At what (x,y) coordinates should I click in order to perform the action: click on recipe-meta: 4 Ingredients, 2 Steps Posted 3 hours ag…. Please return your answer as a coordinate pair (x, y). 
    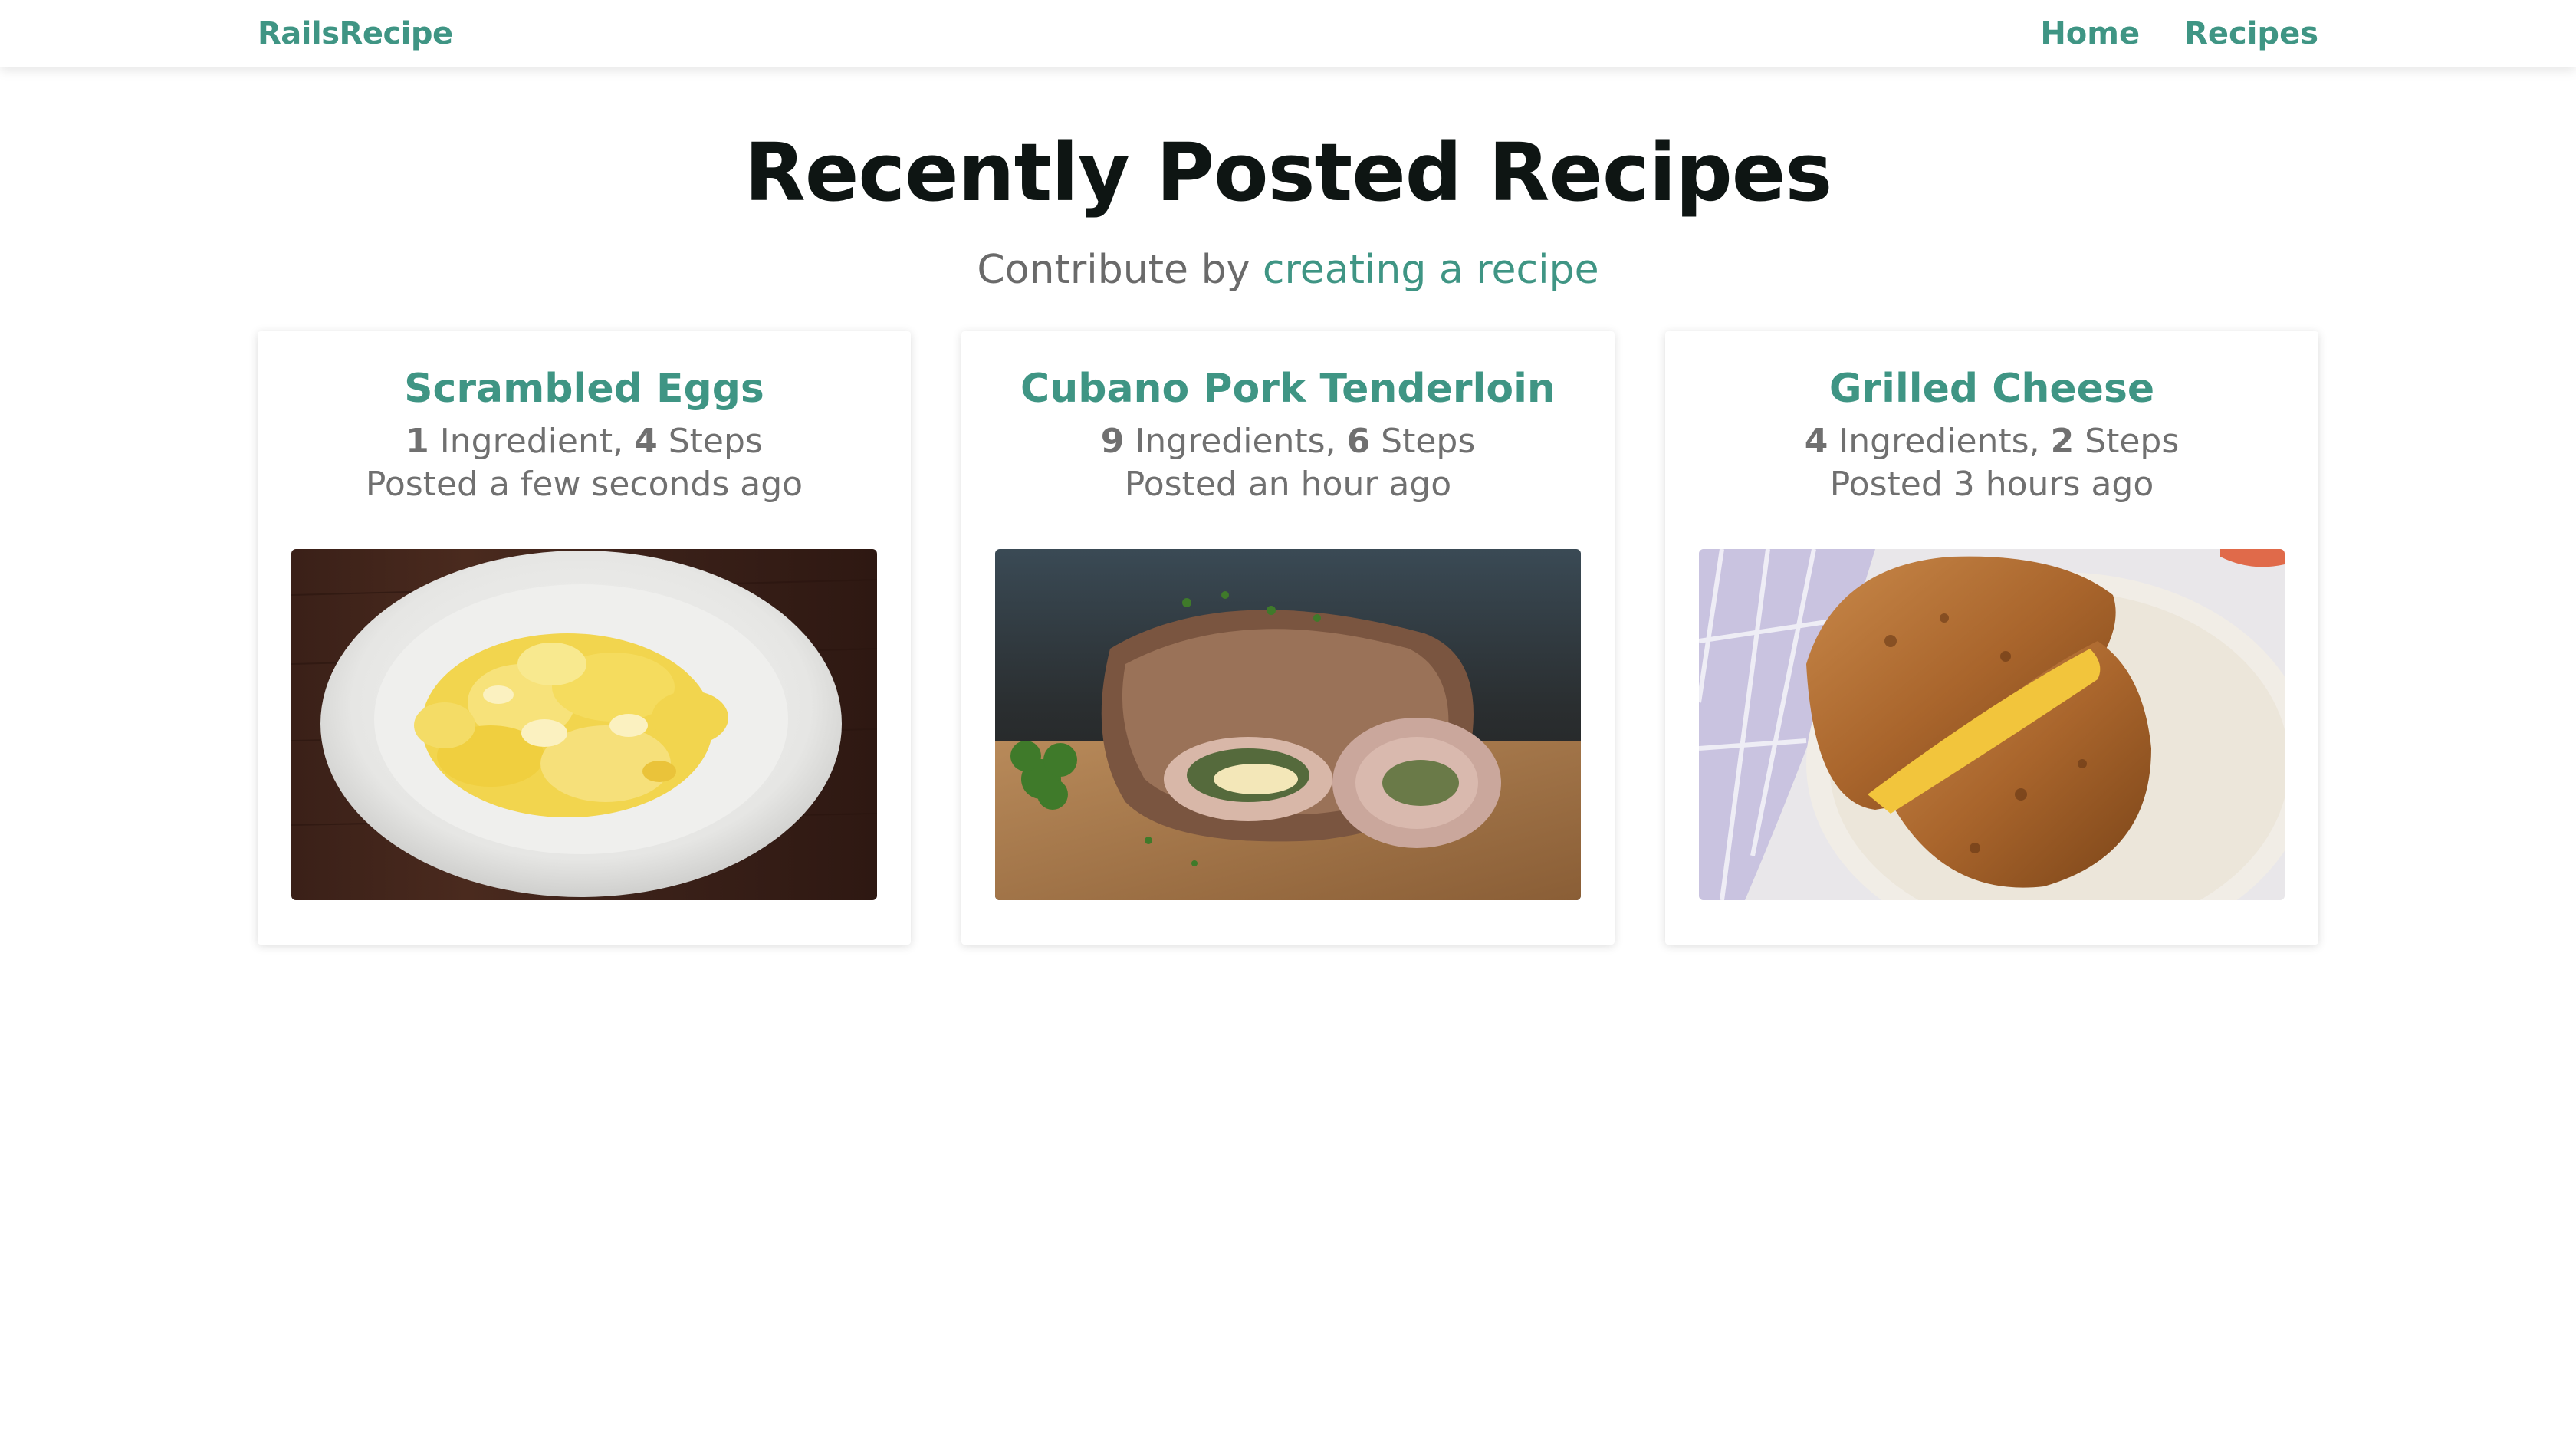
    Looking at the image, I should click on (1992, 463).